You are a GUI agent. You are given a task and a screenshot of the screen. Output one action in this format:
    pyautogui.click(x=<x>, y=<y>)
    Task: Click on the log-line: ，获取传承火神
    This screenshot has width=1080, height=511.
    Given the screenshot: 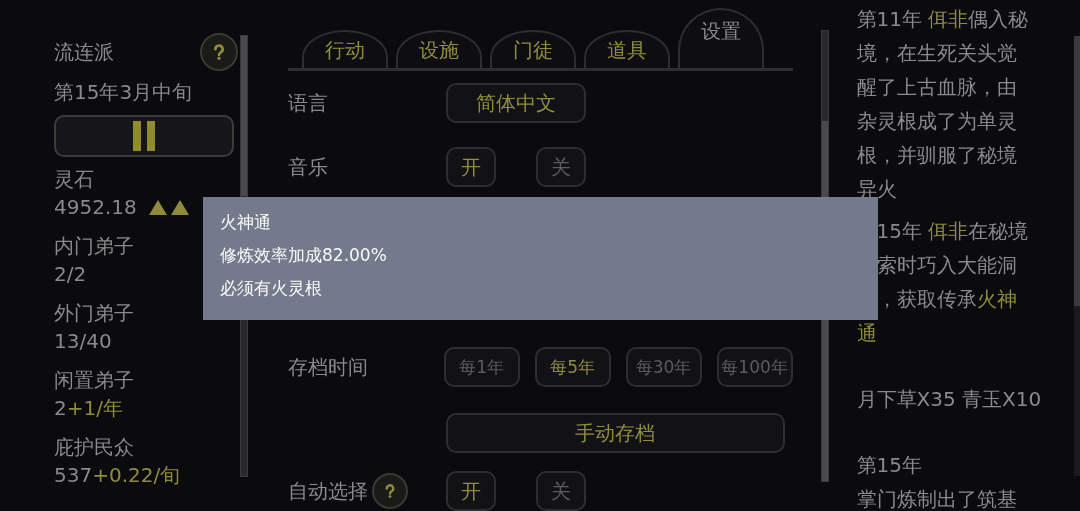 What is the action you would take?
    pyautogui.click(x=946, y=299)
    